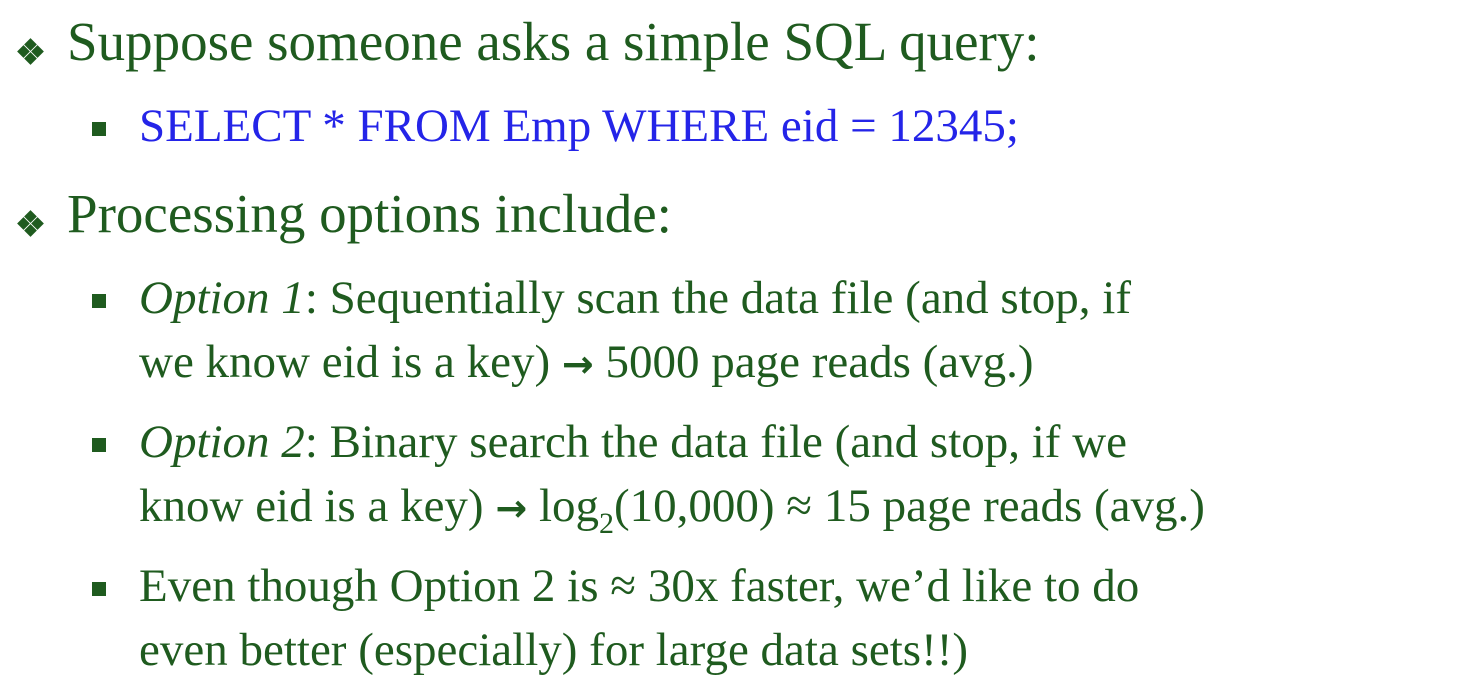 This screenshot has height=692, width=1476. I want to click on option-2-line-2c: (10,000) ≈ 15 page reads (avg.), so click(909, 506).